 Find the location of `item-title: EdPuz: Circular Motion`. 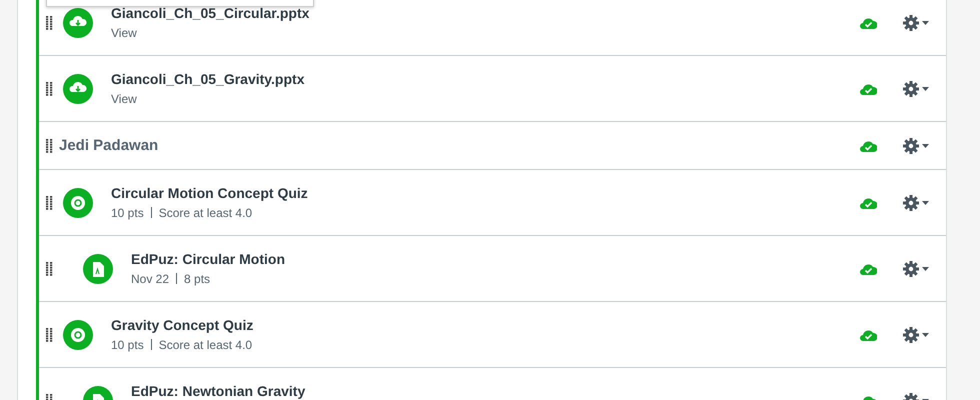

item-title: EdPuz: Circular Motion is located at coordinates (208, 258).